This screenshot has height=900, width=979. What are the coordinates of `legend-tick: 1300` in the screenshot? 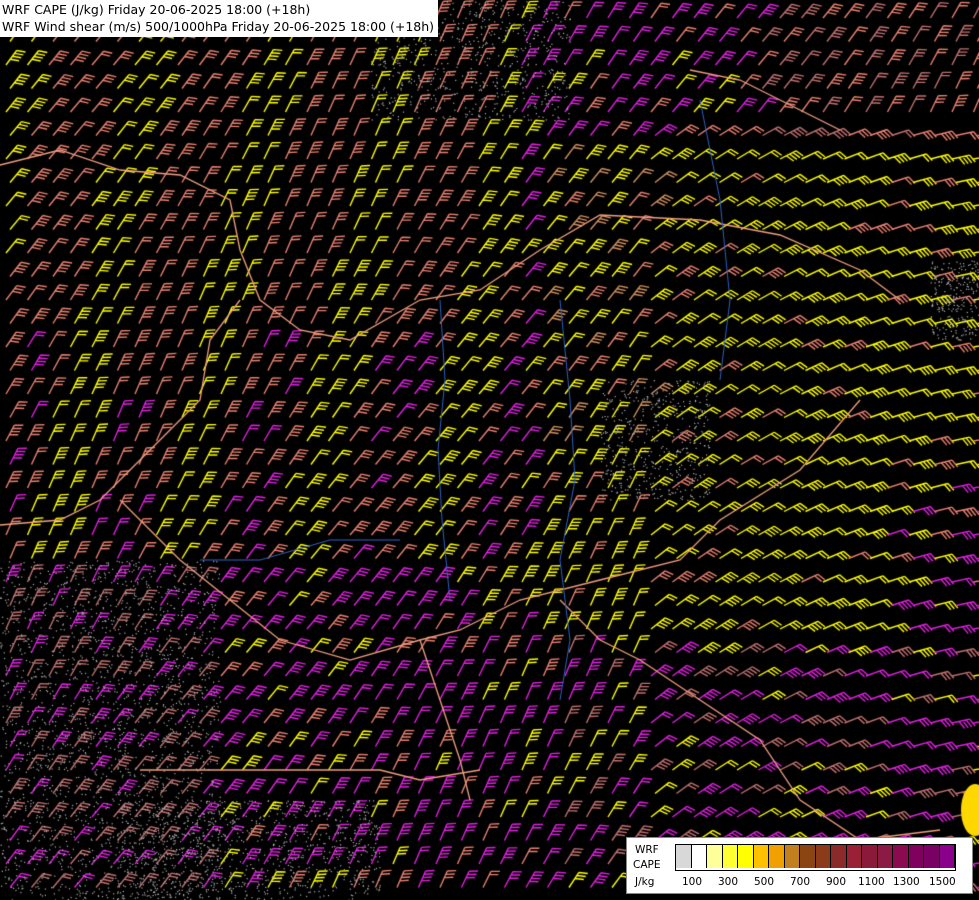 It's located at (906, 882).